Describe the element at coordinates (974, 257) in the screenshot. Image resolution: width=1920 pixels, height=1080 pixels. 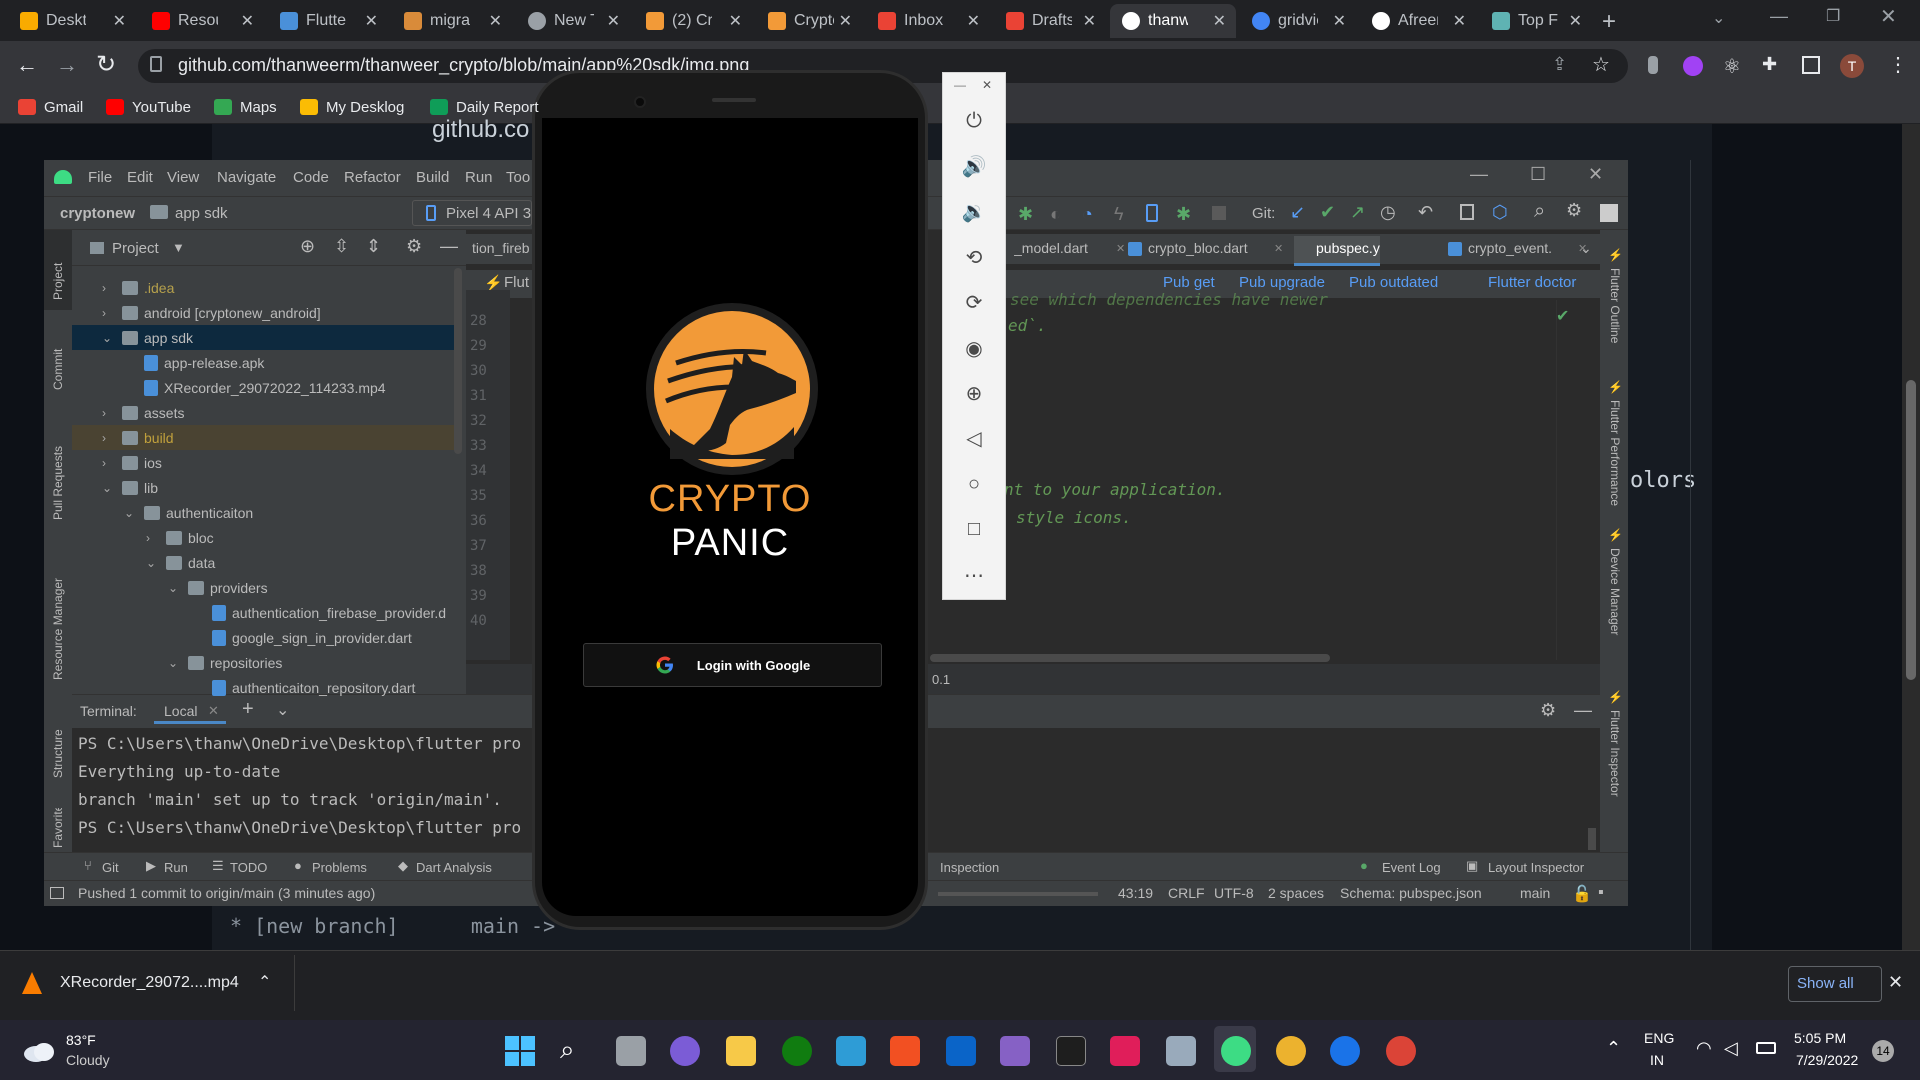
I see `emu-rotate-left-icon: ⟲` at that location.